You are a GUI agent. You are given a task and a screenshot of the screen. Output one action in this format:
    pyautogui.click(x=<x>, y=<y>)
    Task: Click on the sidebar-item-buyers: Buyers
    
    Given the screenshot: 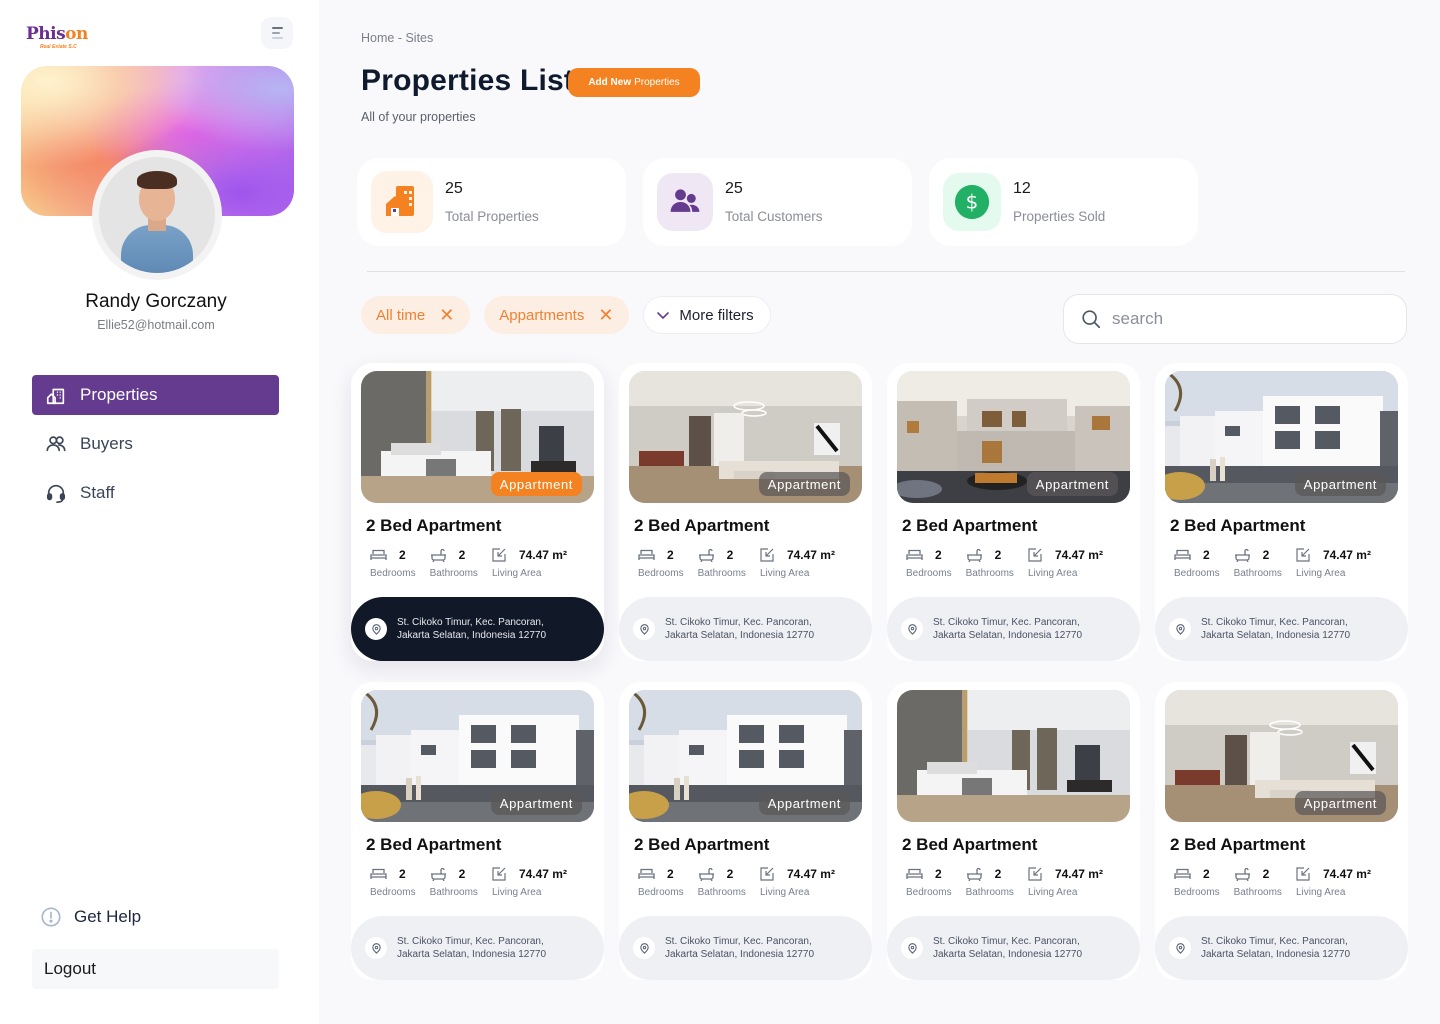 What is the action you would take?
    pyautogui.click(x=155, y=444)
    